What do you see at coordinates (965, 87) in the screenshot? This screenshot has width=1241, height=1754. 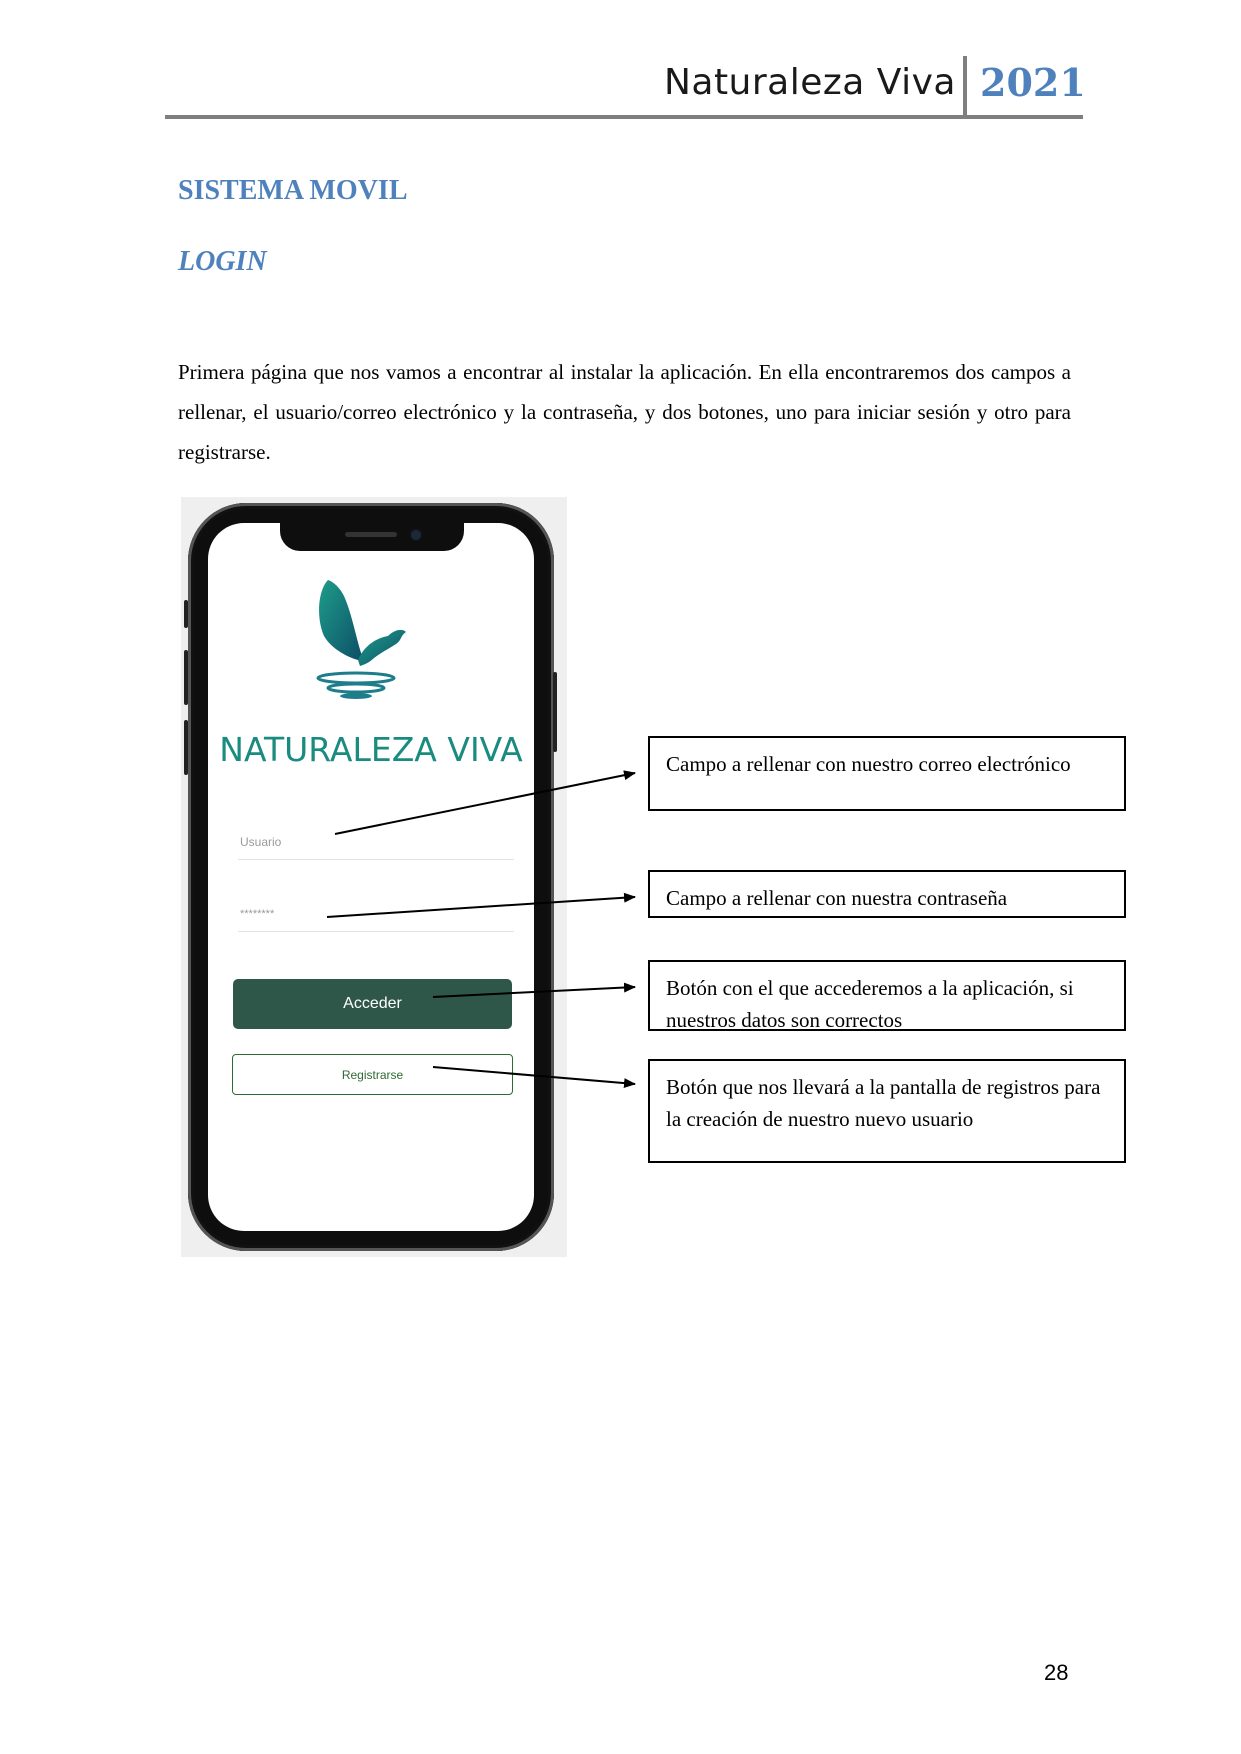 I see `header-separator` at bounding box center [965, 87].